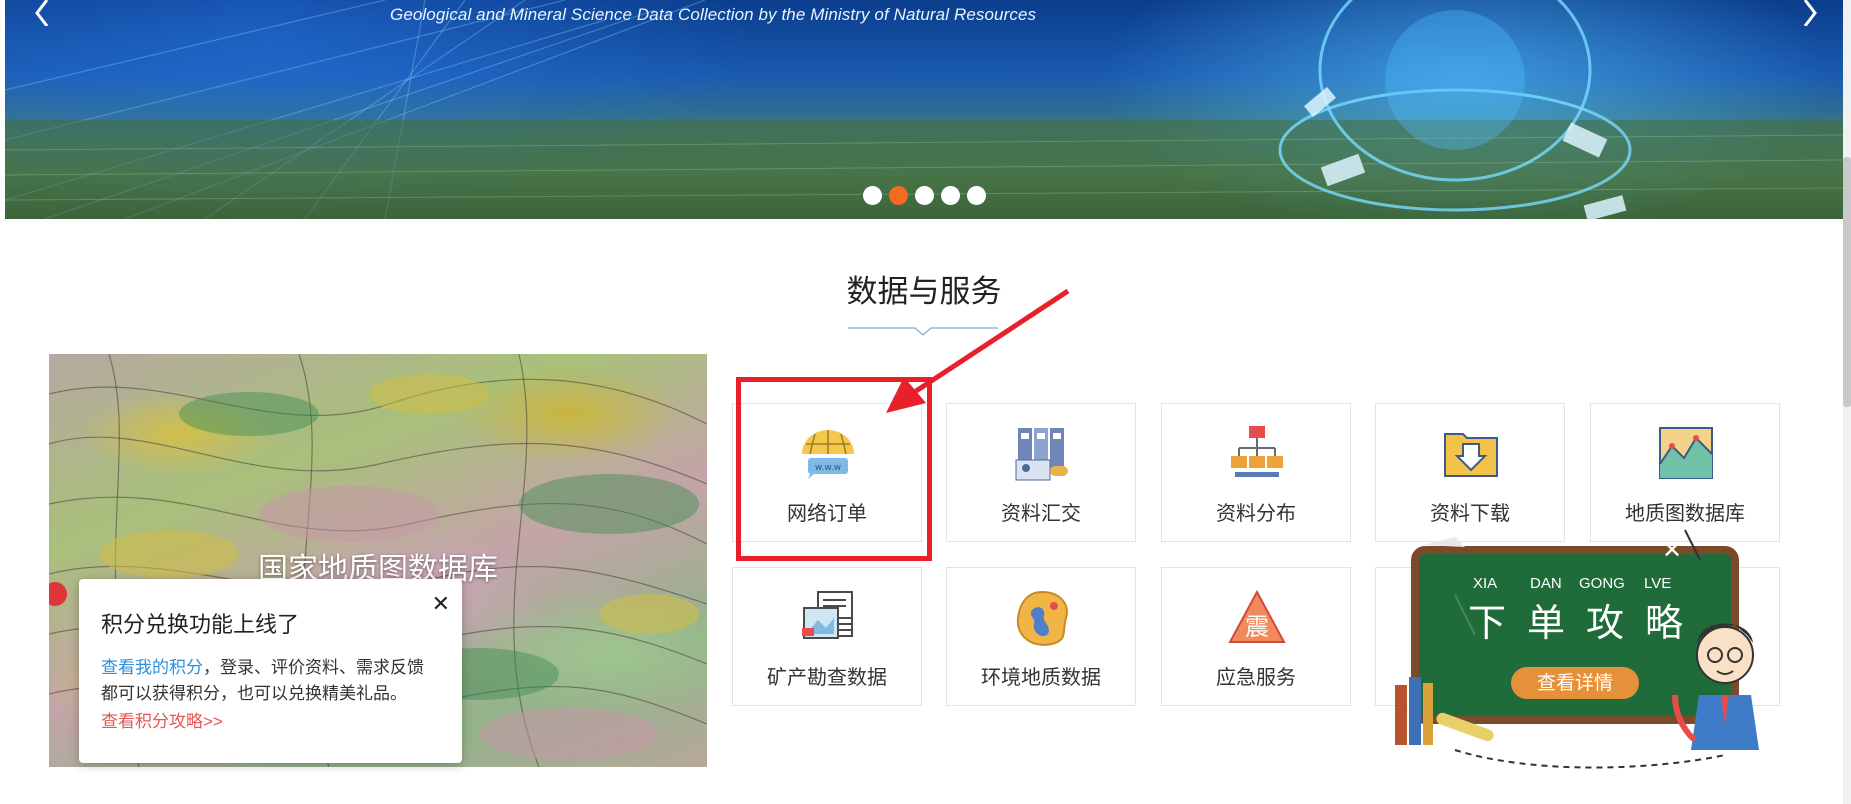  Describe the element at coordinates (1256, 677) in the screenshot. I see `service-label: 应急服务` at that location.